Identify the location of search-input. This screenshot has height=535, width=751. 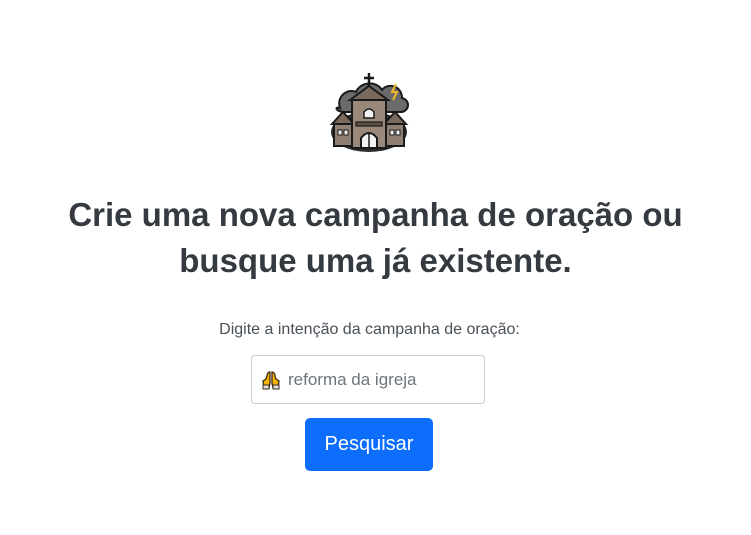
(383, 379).